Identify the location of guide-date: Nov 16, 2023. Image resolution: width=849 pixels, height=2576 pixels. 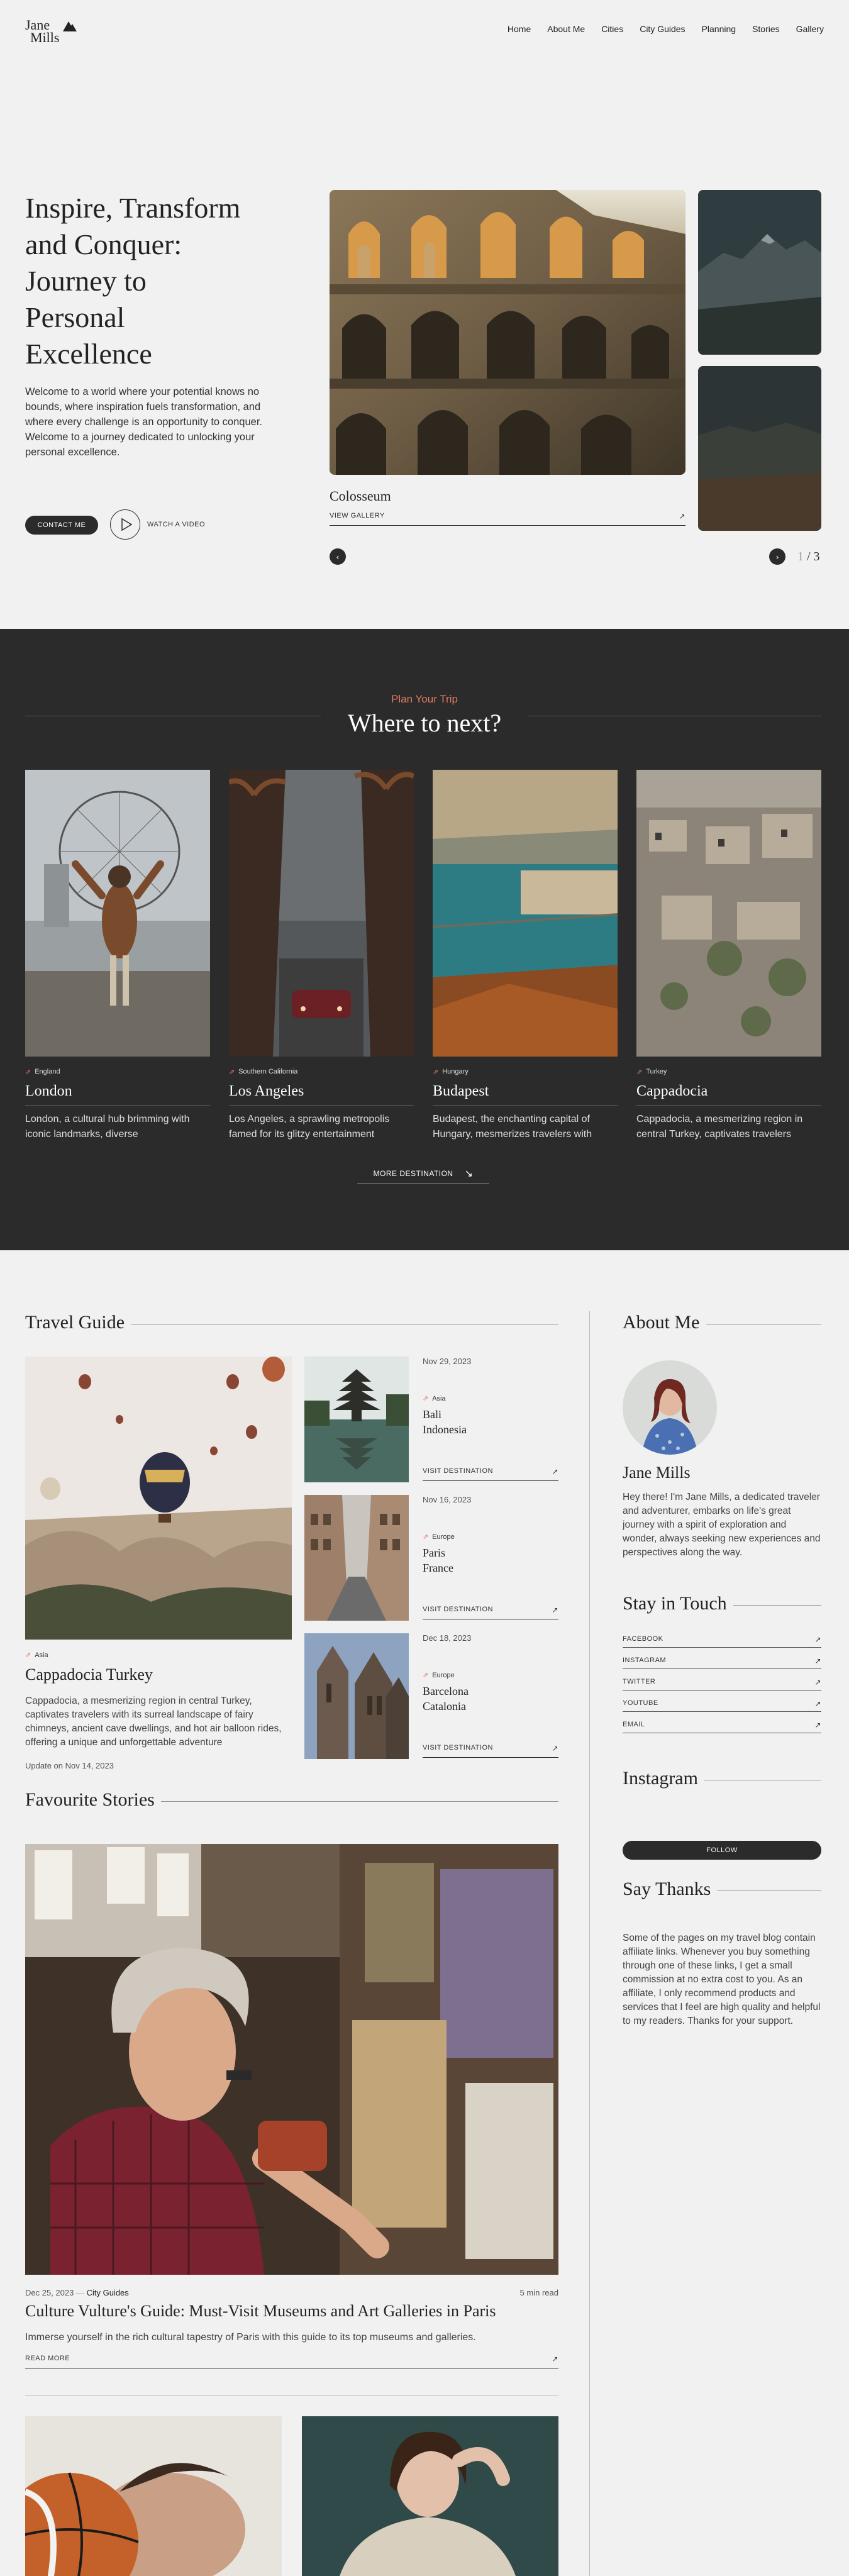
(447, 1499).